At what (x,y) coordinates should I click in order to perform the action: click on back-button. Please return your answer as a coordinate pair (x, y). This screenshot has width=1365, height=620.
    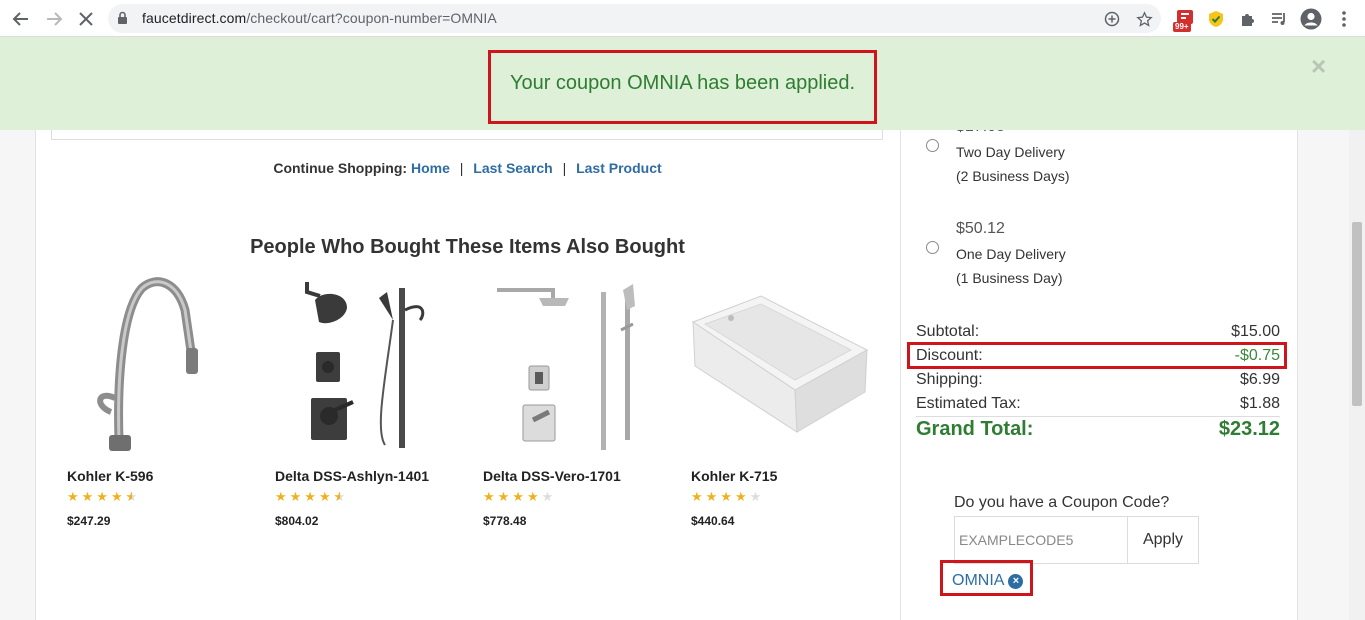
    Looking at the image, I should click on (21, 19).